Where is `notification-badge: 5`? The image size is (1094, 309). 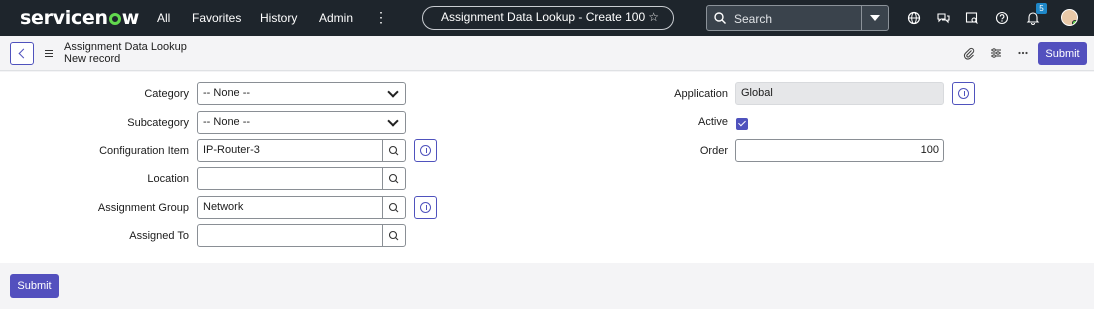 notification-badge: 5 is located at coordinates (1041, 8).